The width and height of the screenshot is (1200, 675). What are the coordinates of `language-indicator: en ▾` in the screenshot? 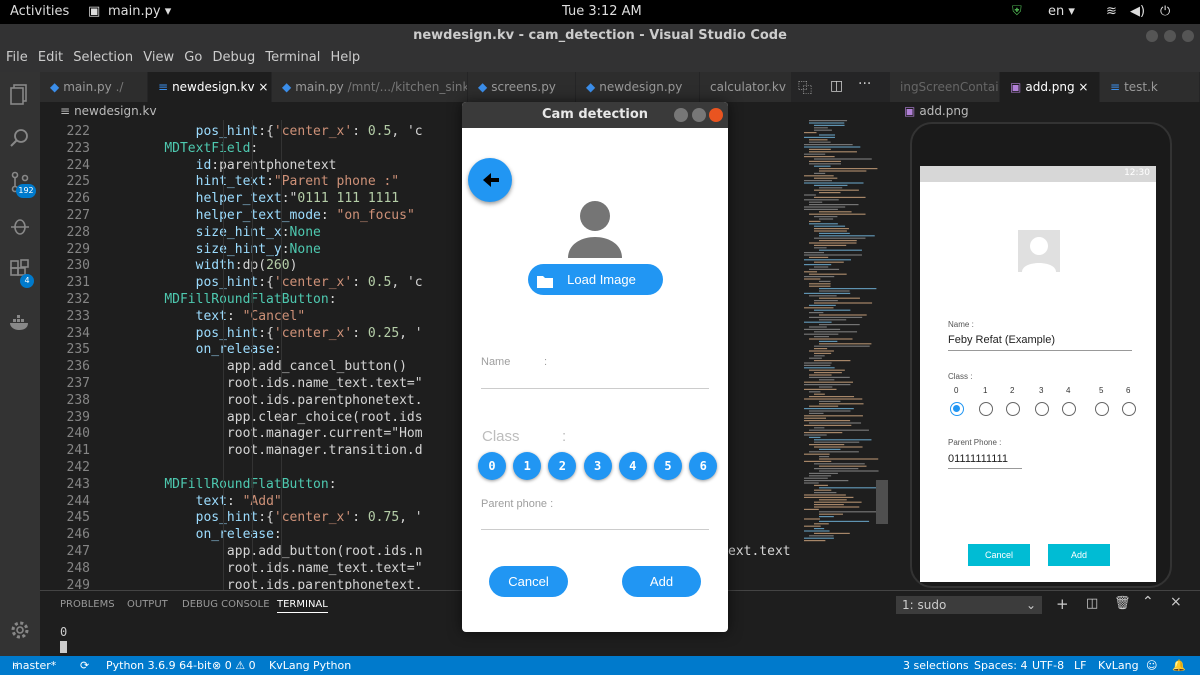 It's located at (1061, 11).